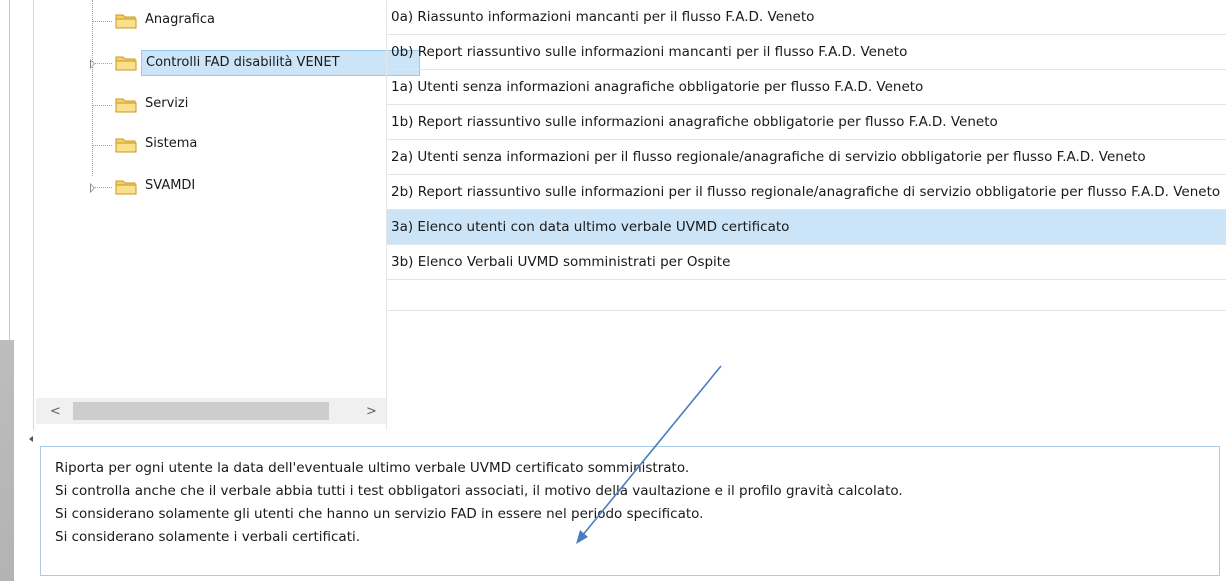  What do you see at coordinates (55, 411) in the screenshot?
I see `scroll-left-icon: <` at bounding box center [55, 411].